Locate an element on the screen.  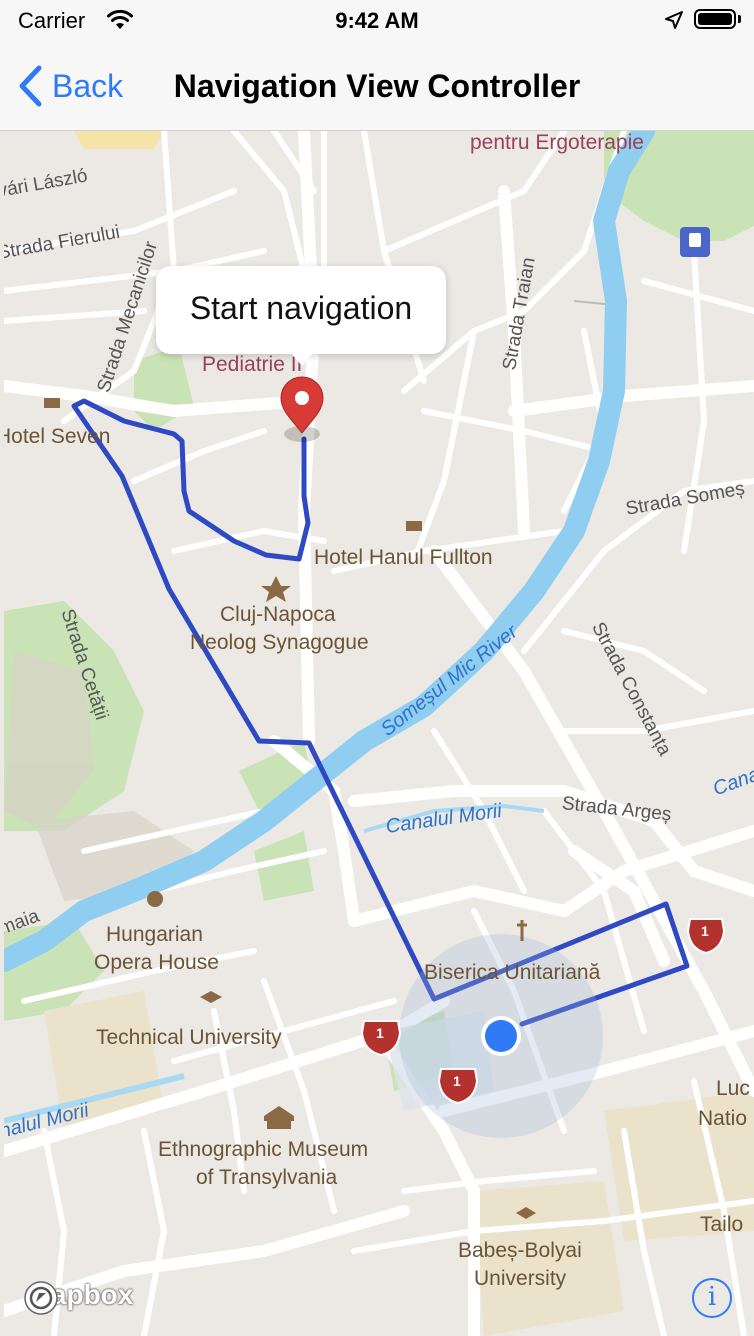
mapbox-logo-icon is located at coordinates (41, 1298).